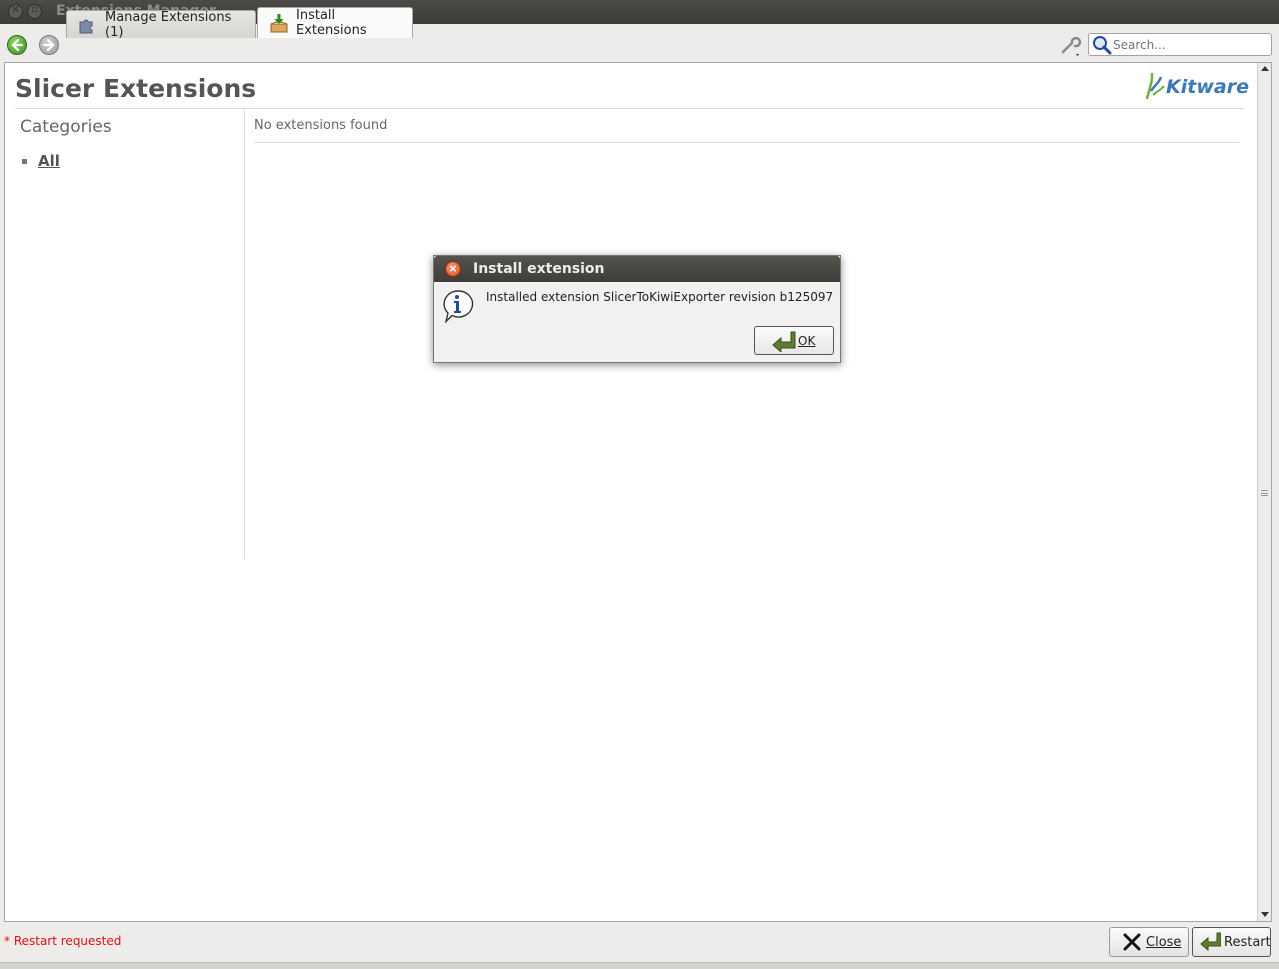 The height and width of the screenshot is (969, 1279). Describe the element at coordinates (24, 161) in the screenshot. I see `bullet-icon` at that location.